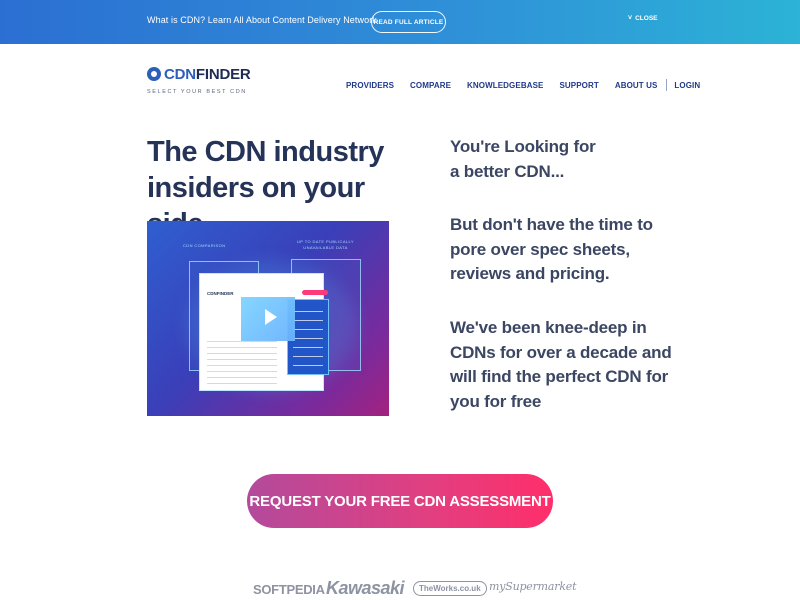 This screenshot has height=600, width=800. Describe the element at coordinates (408, 22) in the screenshot. I see `read-full-article-button: READ FULL ARTICLE` at that location.